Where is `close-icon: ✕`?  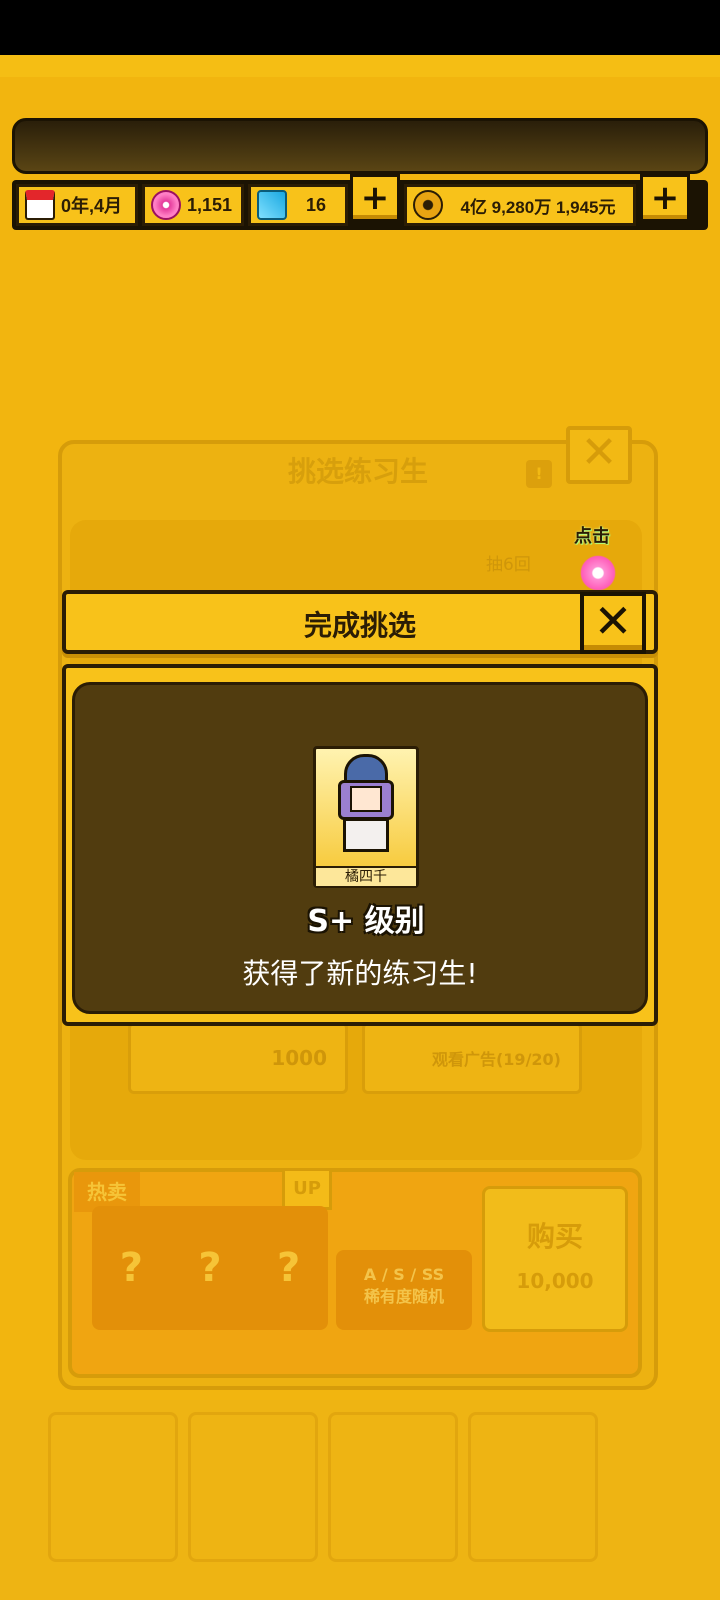
close-icon: ✕ is located at coordinates (613, 621).